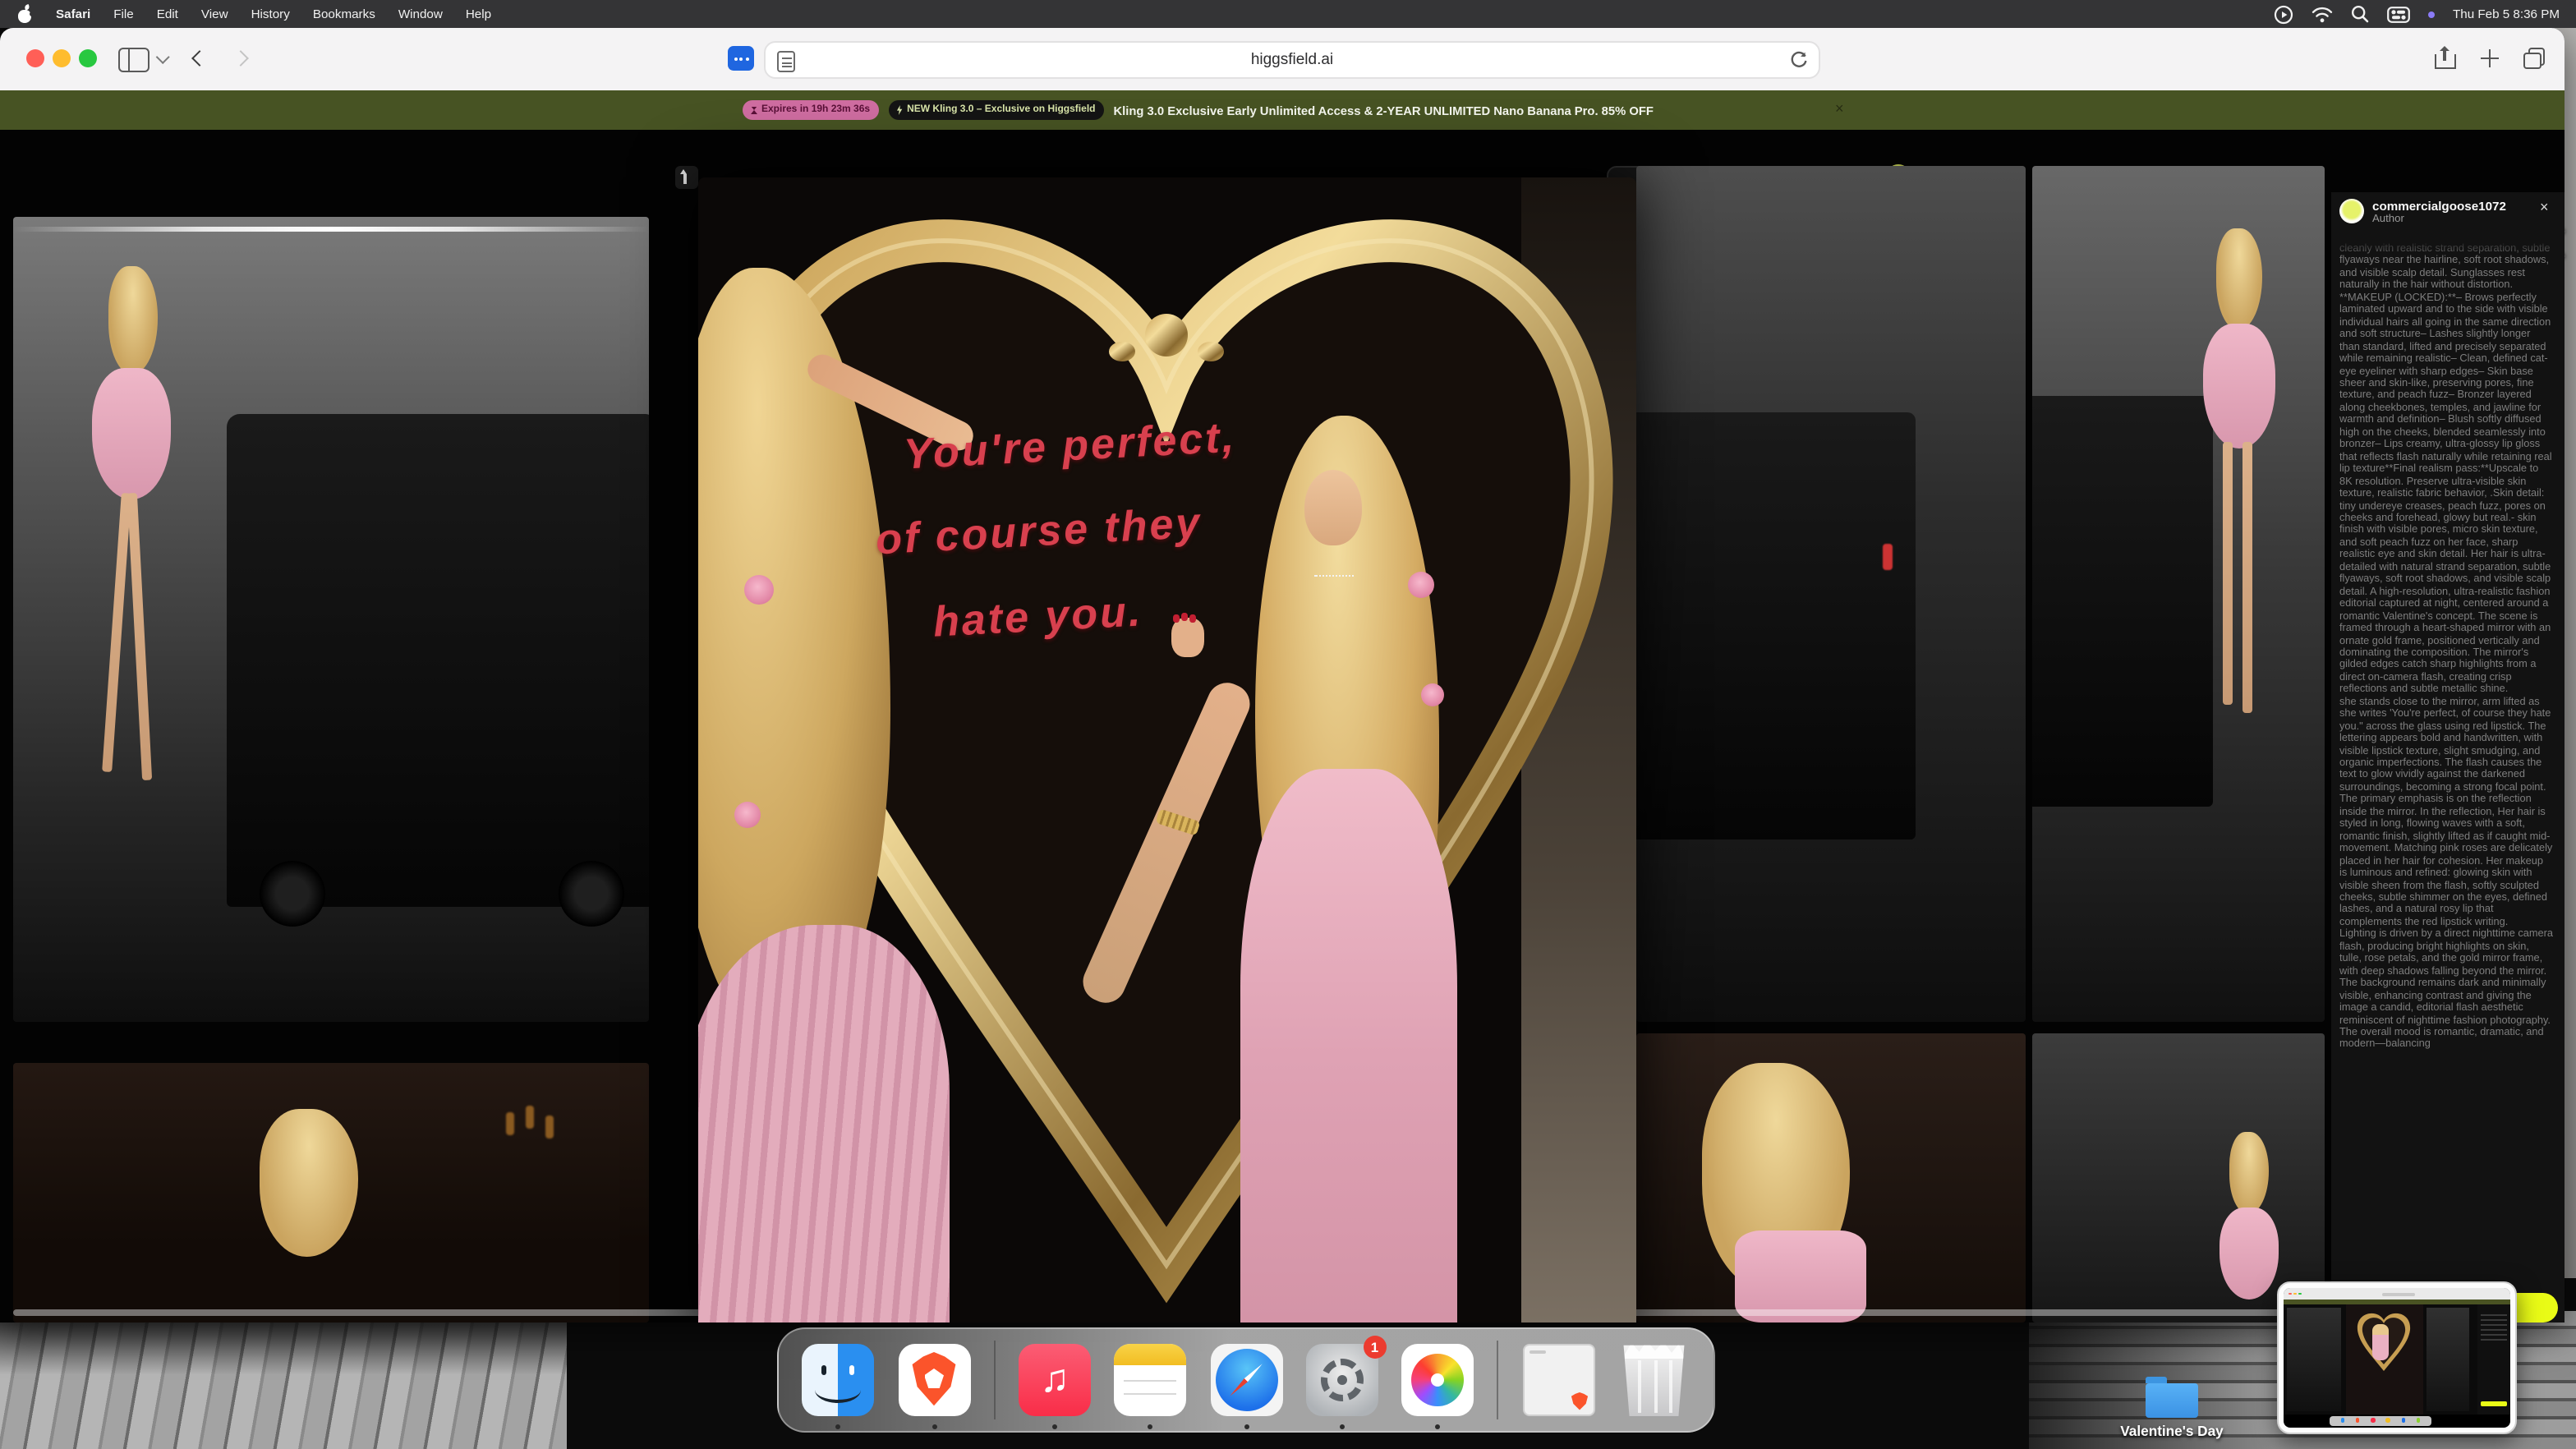 This screenshot has width=2576, height=1449. What do you see at coordinates (167, 14) in the screenshot?
I see `menu-edit: Edit` at bounding box center [167, 14].